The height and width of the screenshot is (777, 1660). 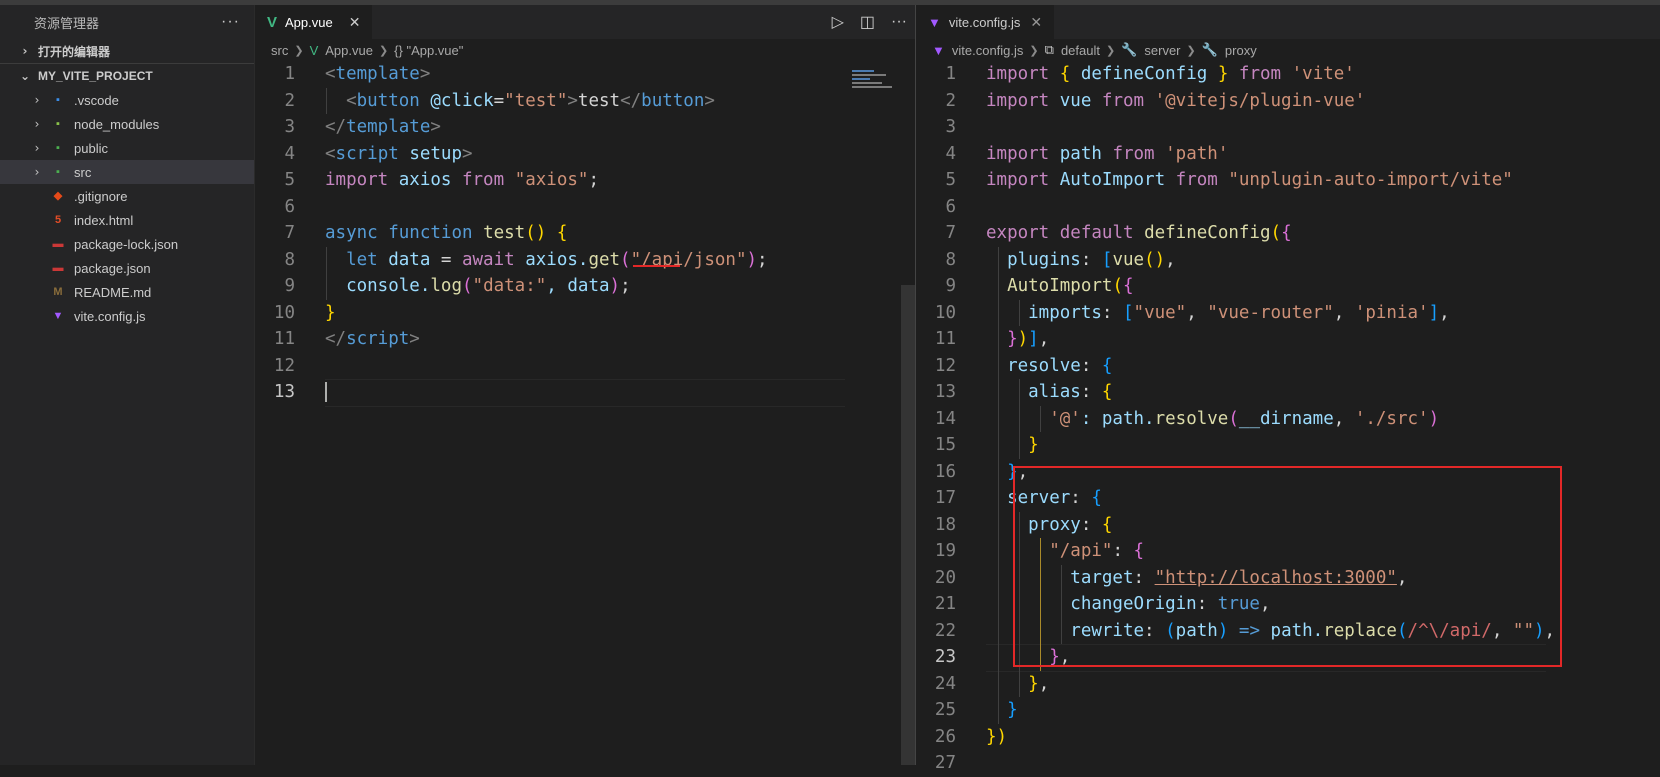 What do you see at coordinates (1162, 50) in the screenshot?
I see `breadcrumb-item: server` at bounding box center [1162, 50].